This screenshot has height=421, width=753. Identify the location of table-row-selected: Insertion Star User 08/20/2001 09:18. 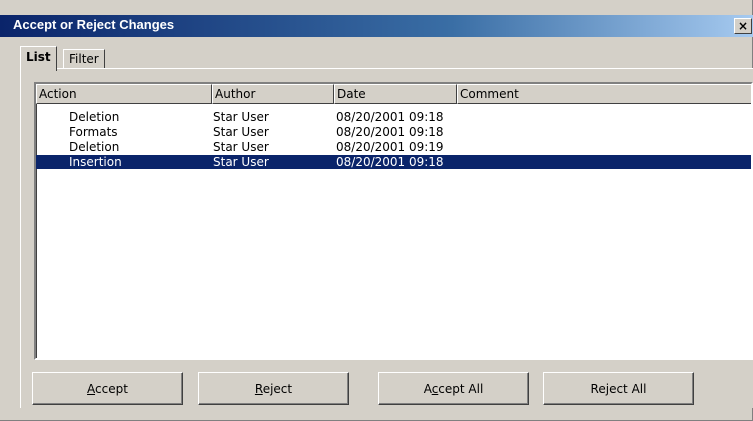
(393, 162).